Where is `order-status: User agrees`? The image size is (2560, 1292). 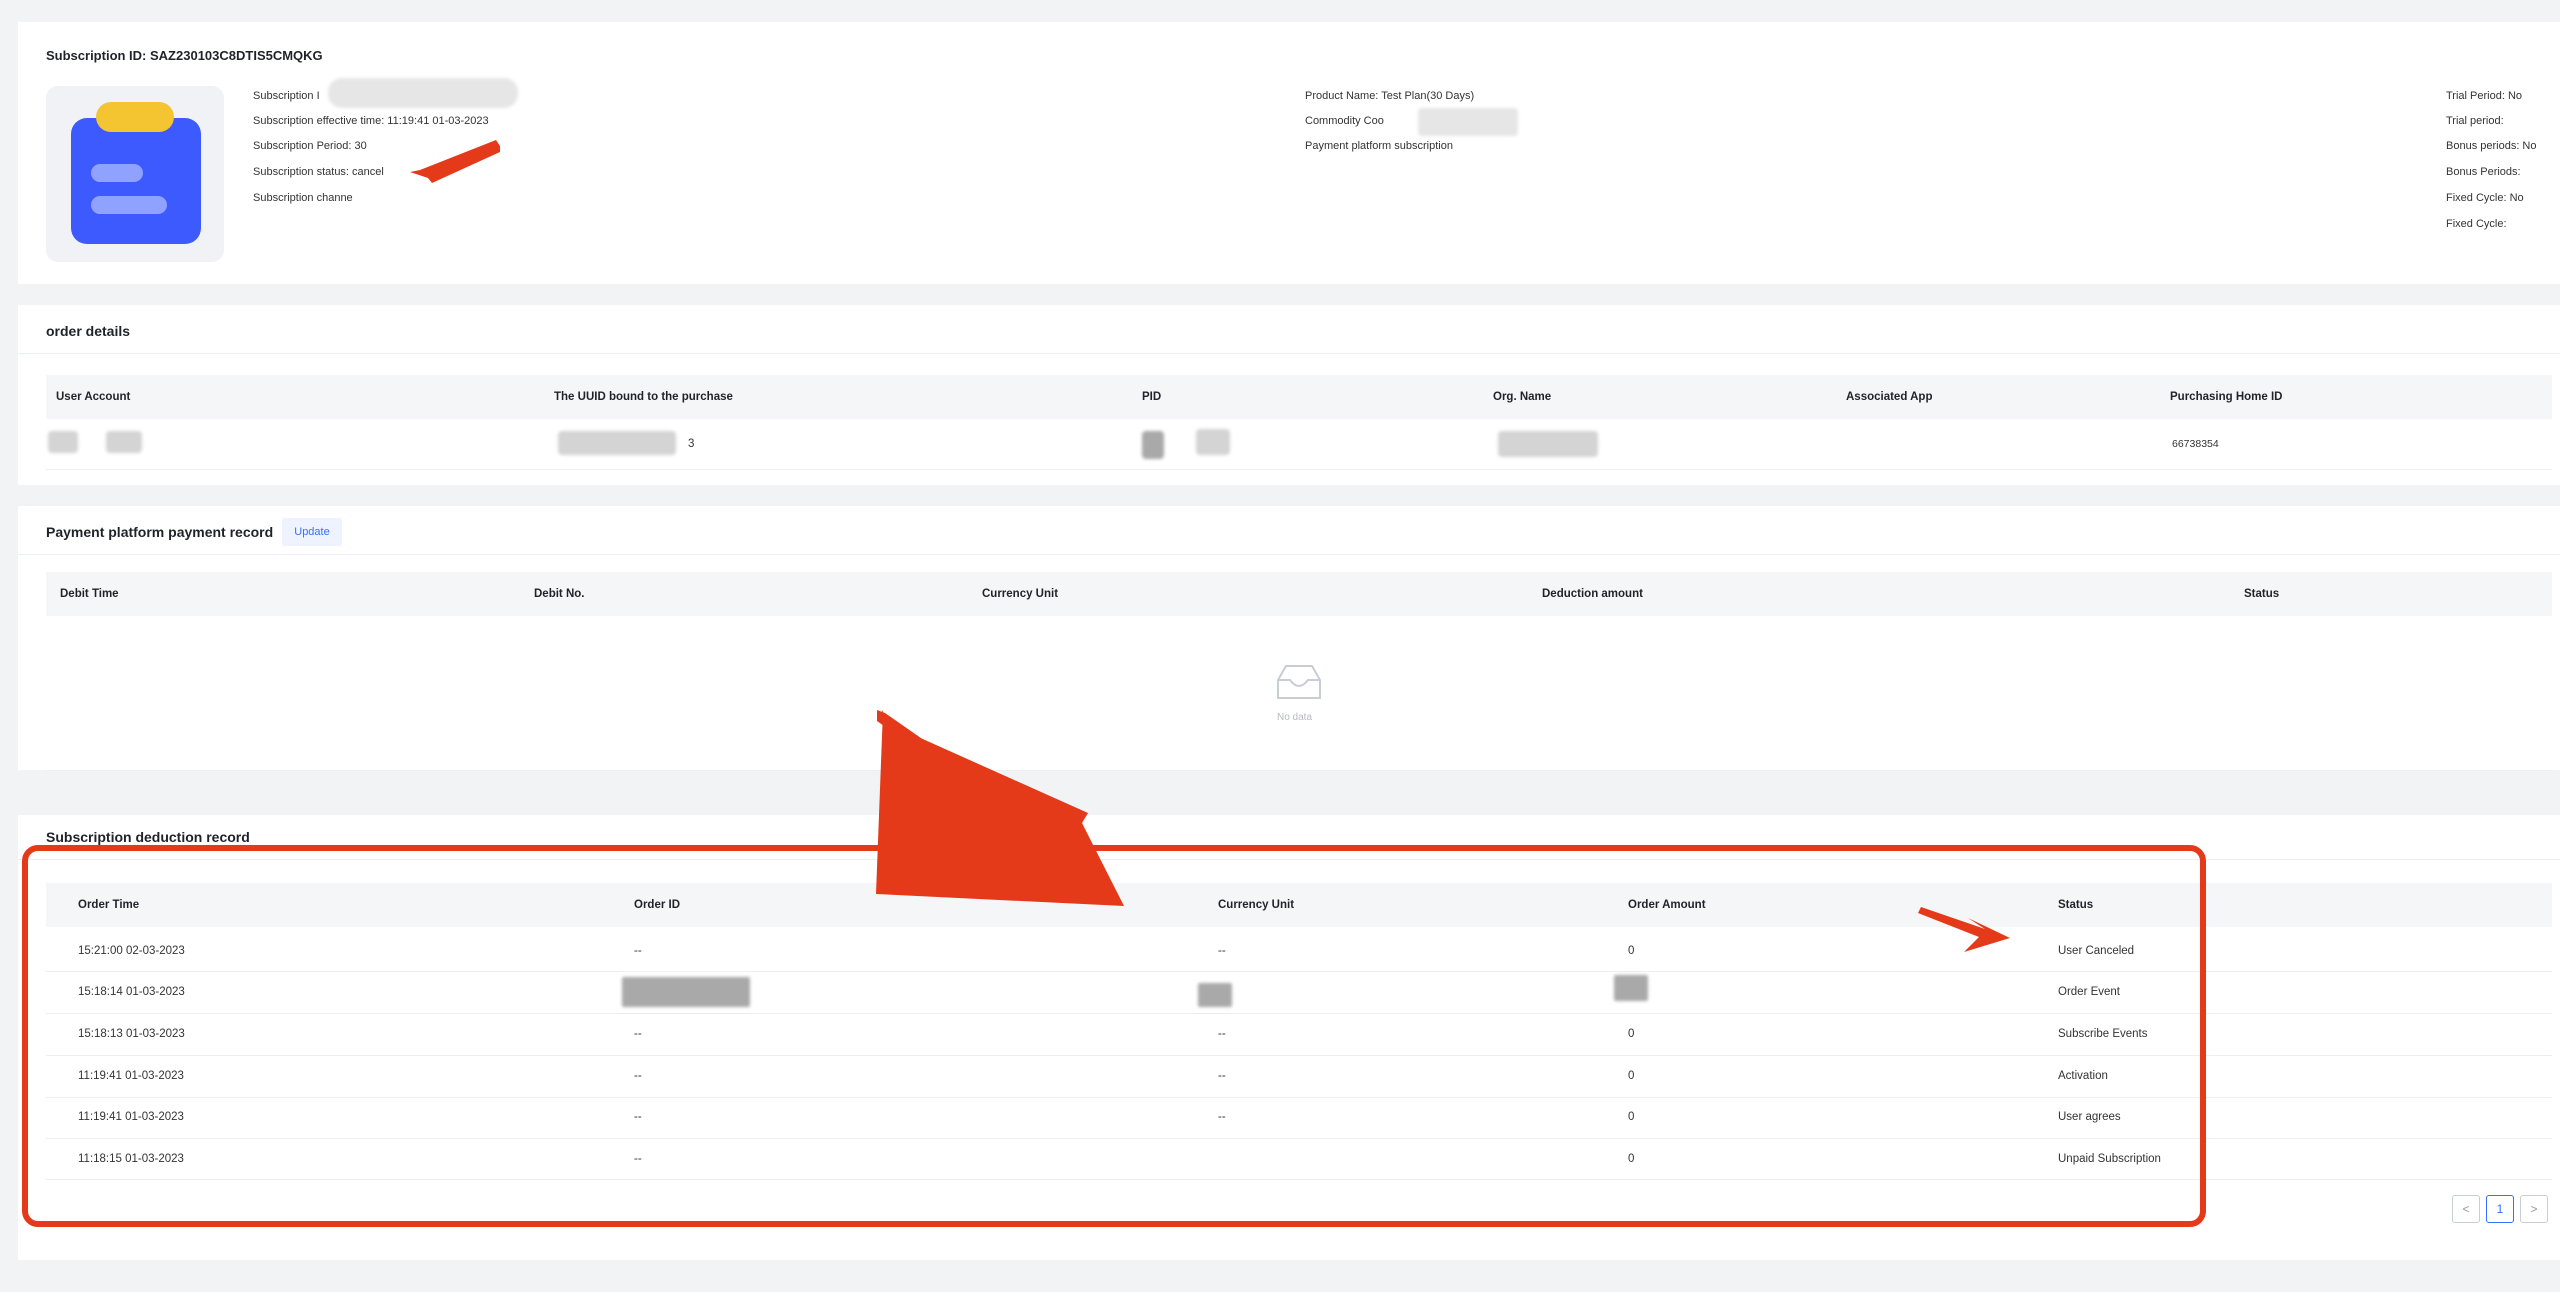 order-status: User agrees is located at coordinates (2089, 1117).